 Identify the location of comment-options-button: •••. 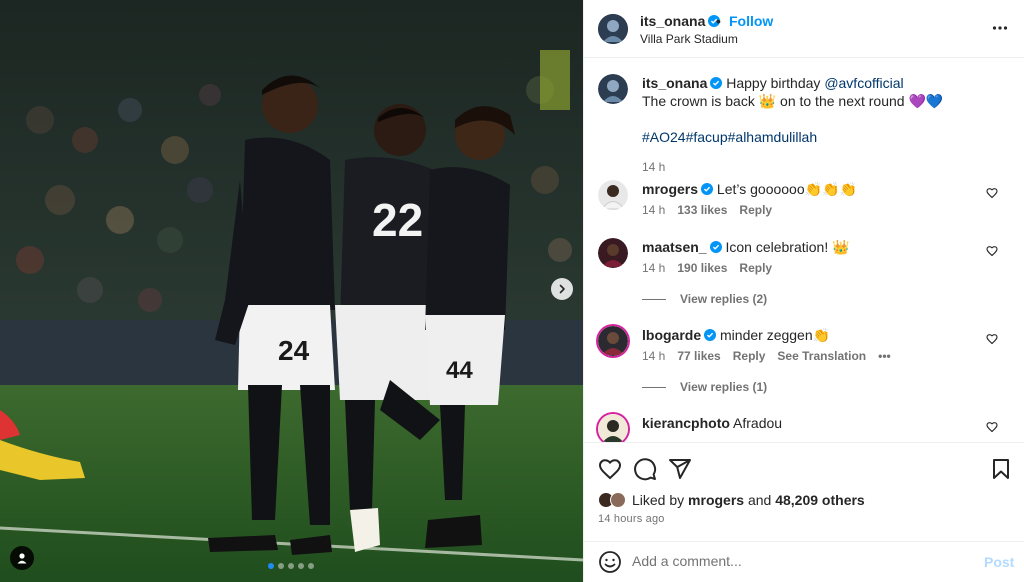
(884, 356).